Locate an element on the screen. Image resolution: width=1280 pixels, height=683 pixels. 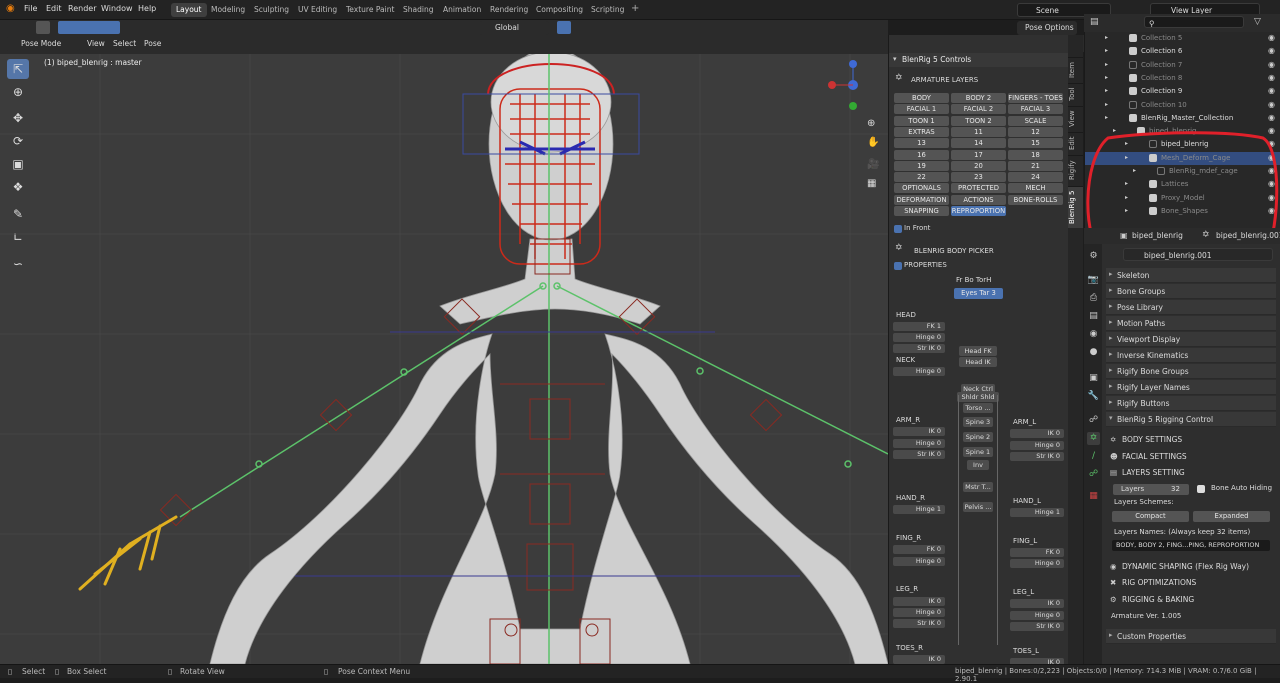
snap-icon is located at coordinates (564, 27).